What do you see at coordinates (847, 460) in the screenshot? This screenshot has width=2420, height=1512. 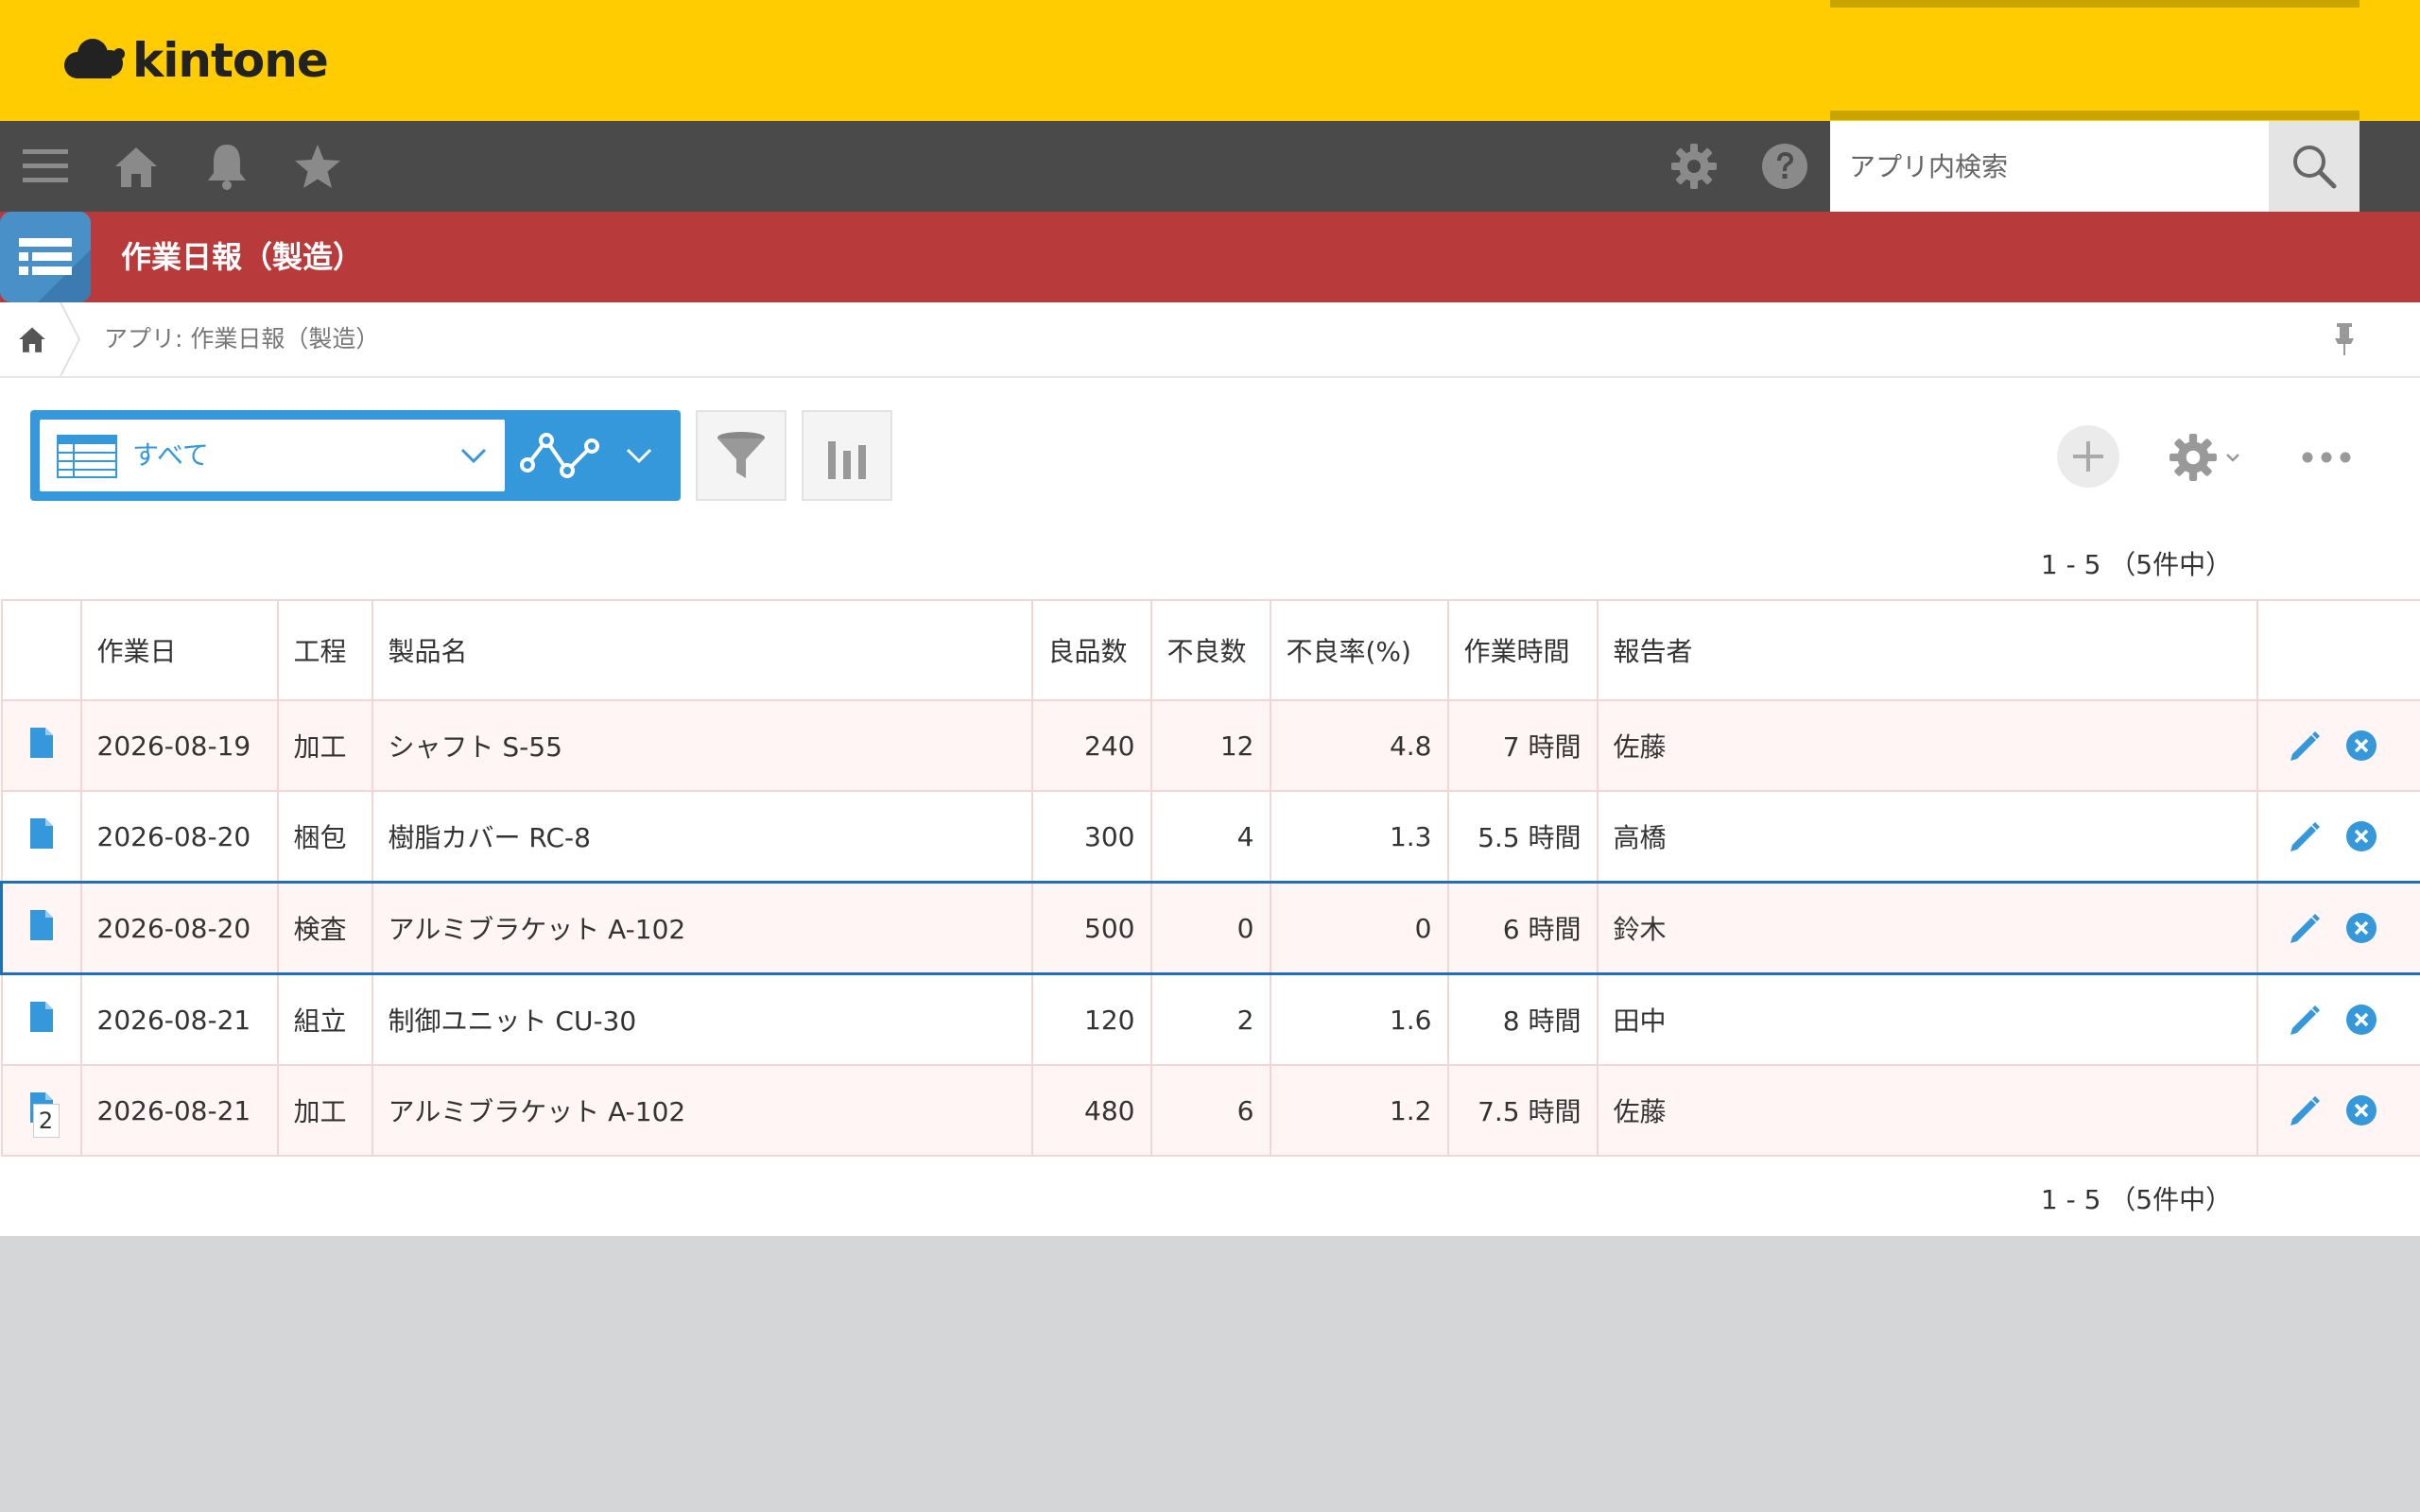 I see `bar-chart-icon` at bounding box center [847, 460].